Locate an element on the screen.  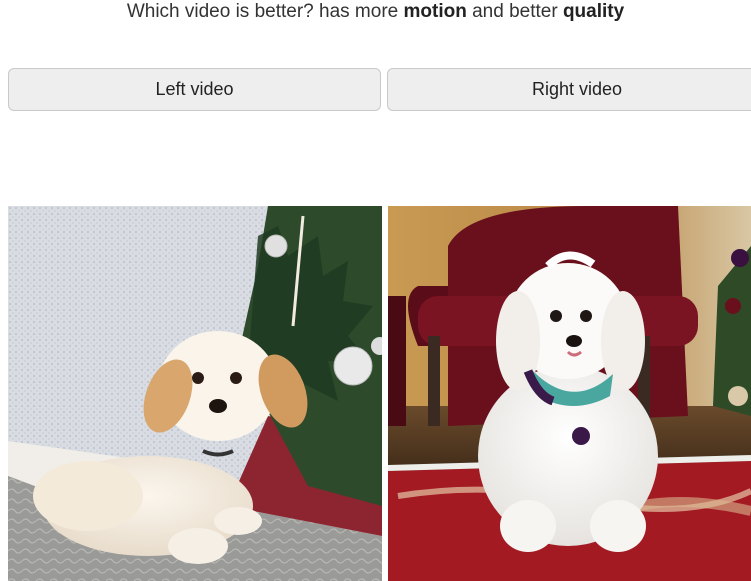
question-term-quality: quality is located at coordinates (593, 11).